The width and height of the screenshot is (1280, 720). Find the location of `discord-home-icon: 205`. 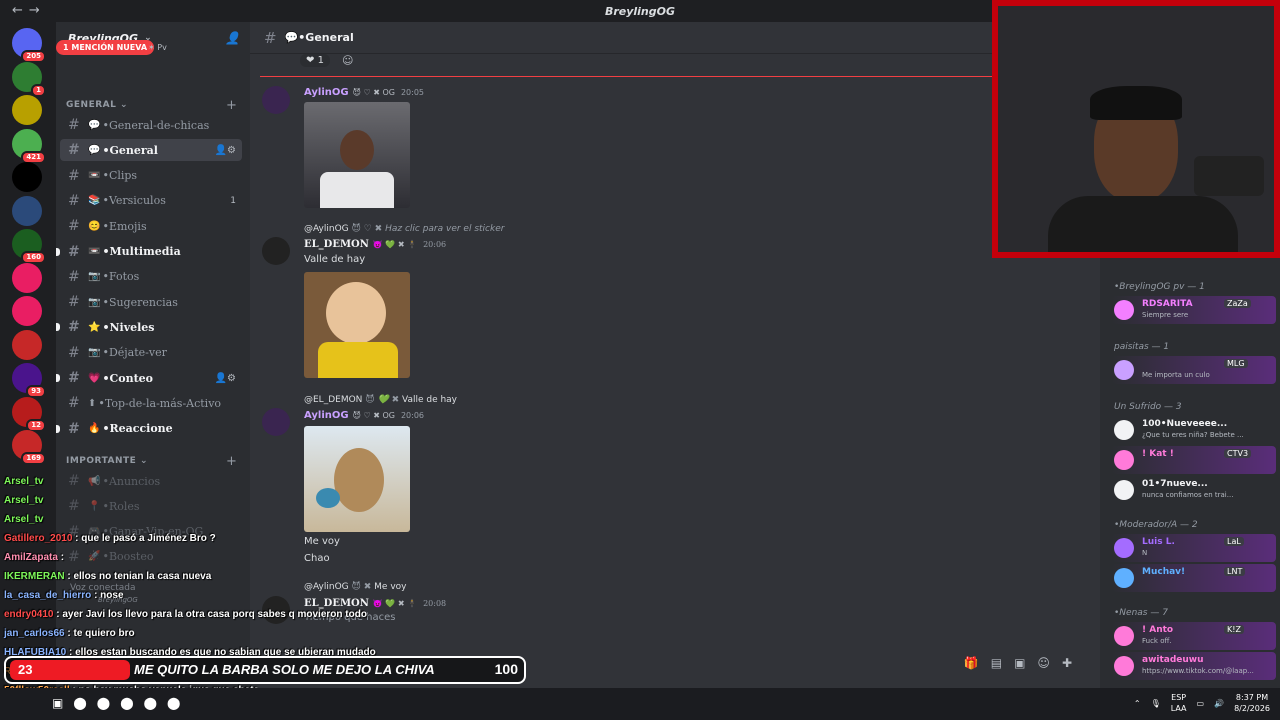

discord-home-icon: 205 is located at coordinates (29, 45).